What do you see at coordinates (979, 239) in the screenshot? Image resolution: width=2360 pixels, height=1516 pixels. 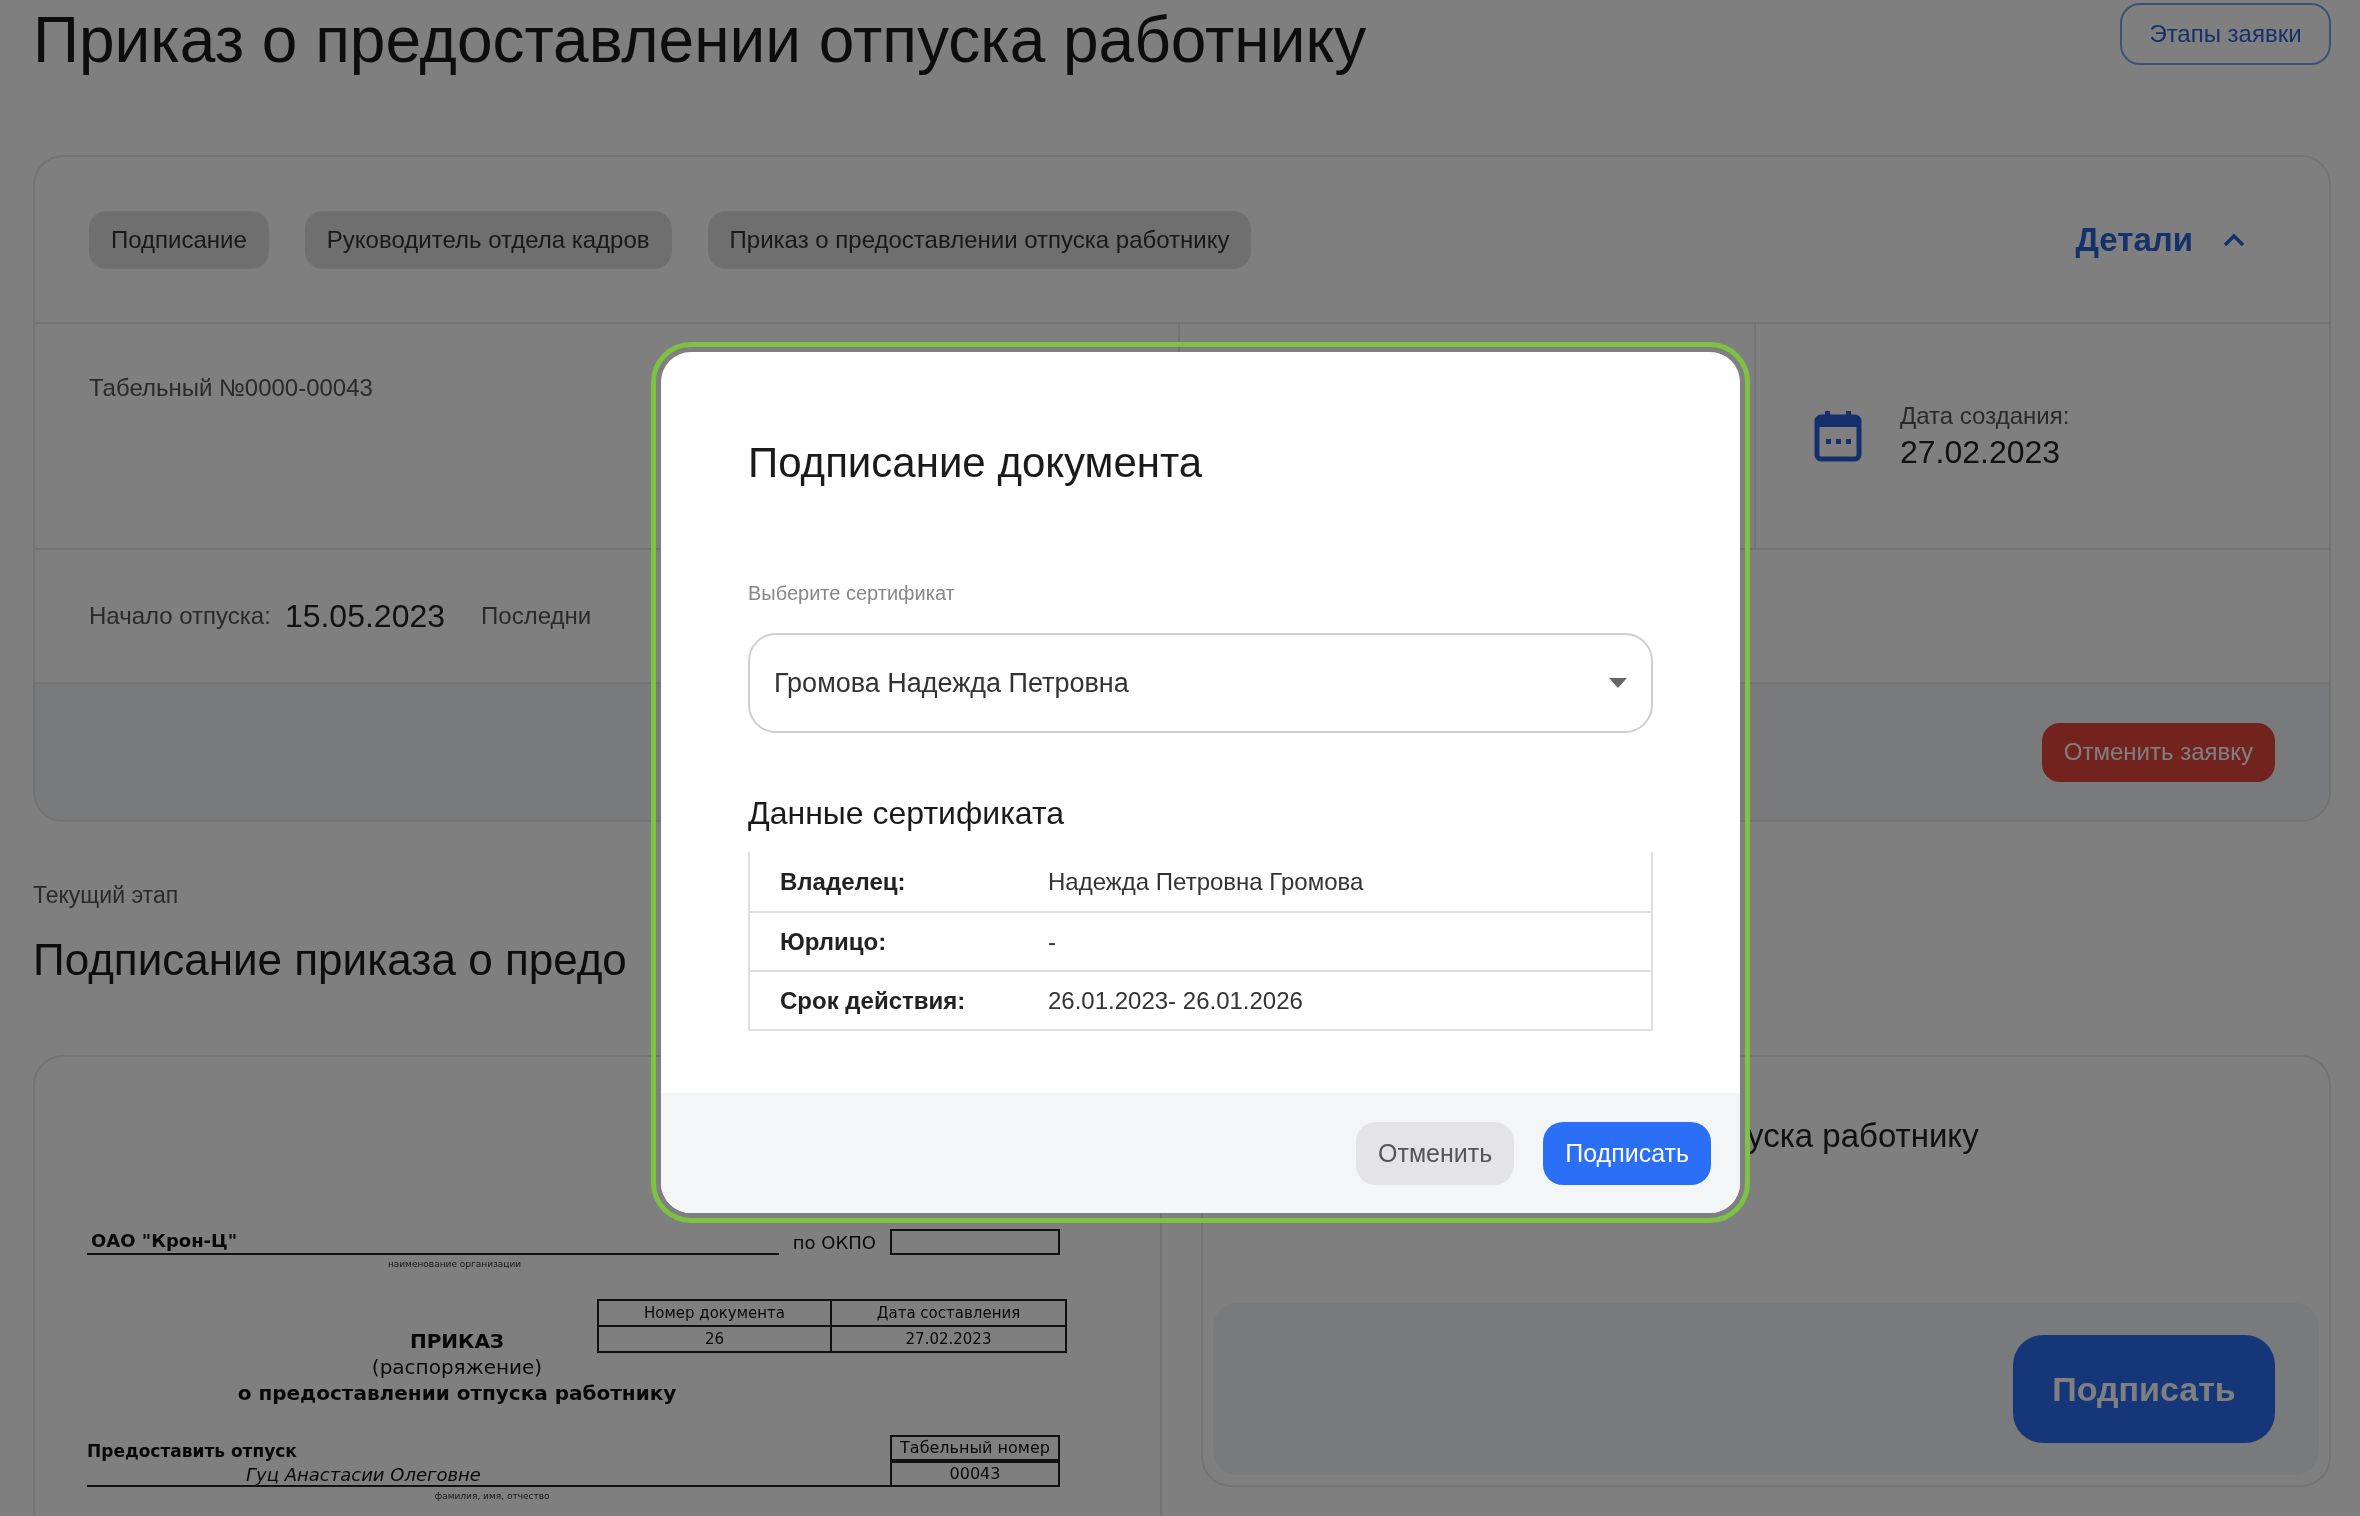 I see `status-chip: Приказ о предоставлении отпуска работнику` at bounding box center [979, 239].